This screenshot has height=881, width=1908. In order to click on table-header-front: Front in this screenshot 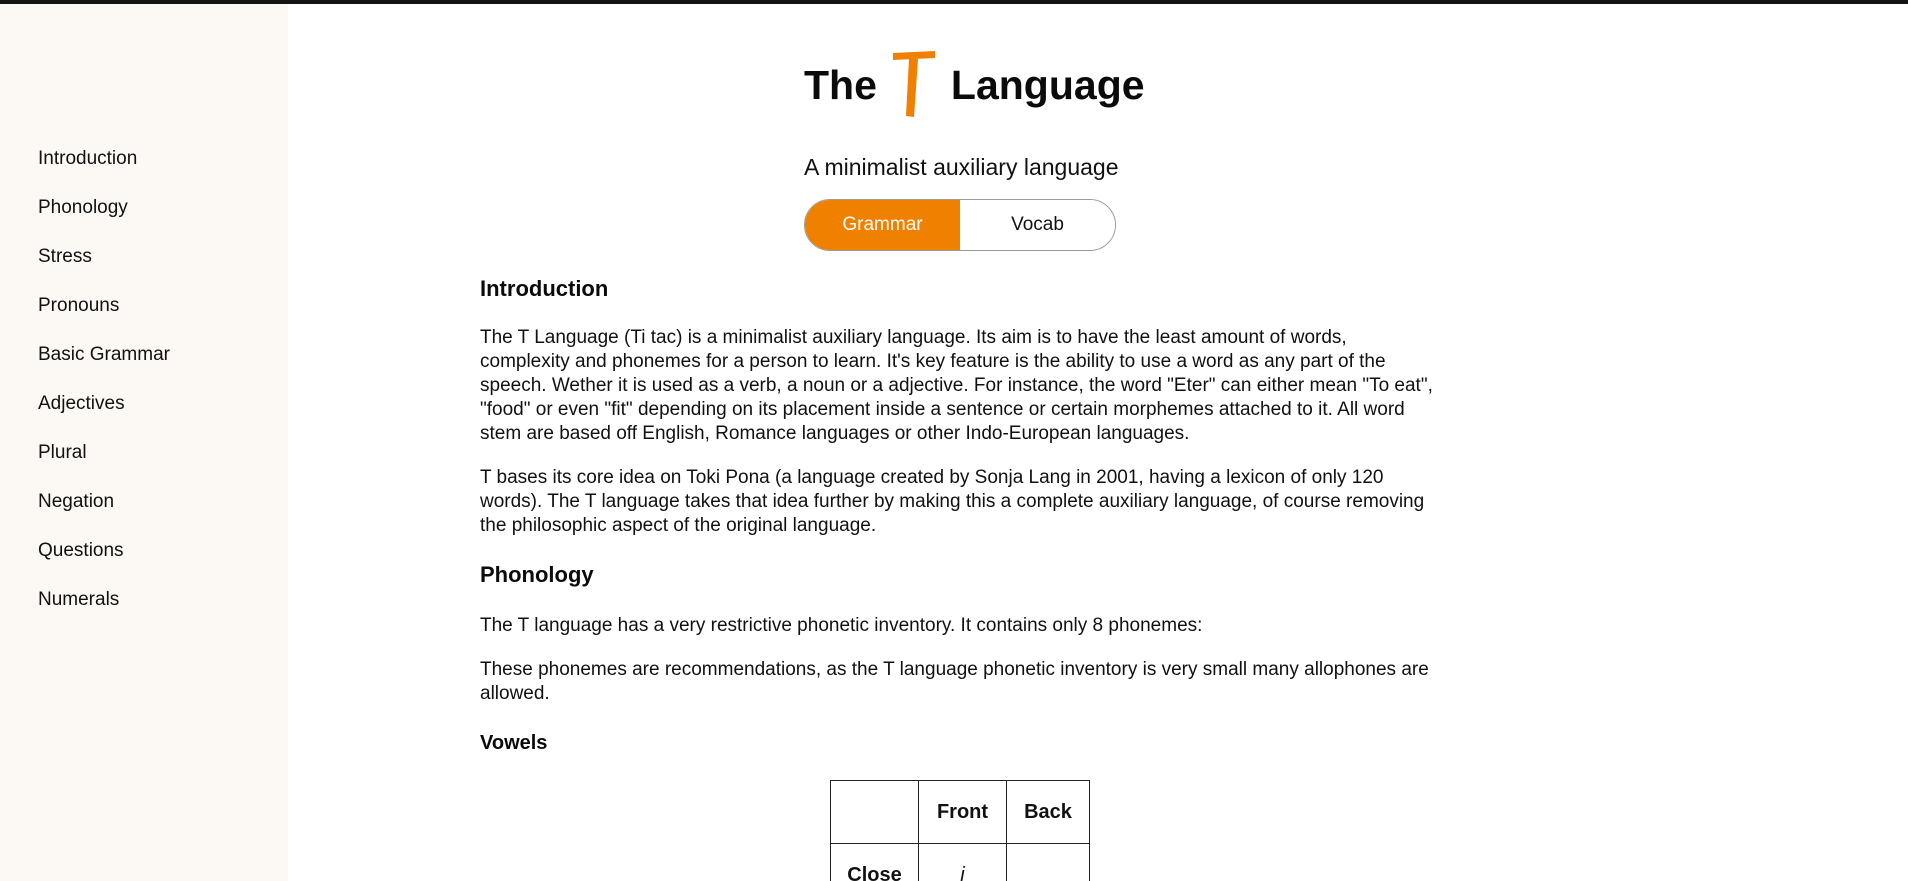, I will do `click(962, 812)`.